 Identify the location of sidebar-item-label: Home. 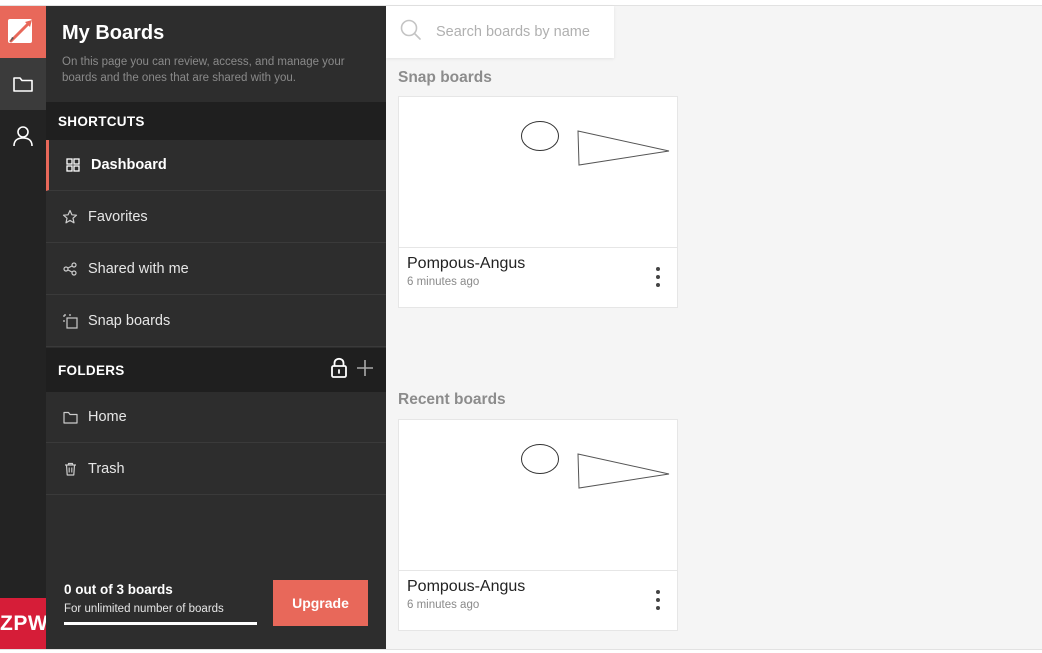
(107, 417).